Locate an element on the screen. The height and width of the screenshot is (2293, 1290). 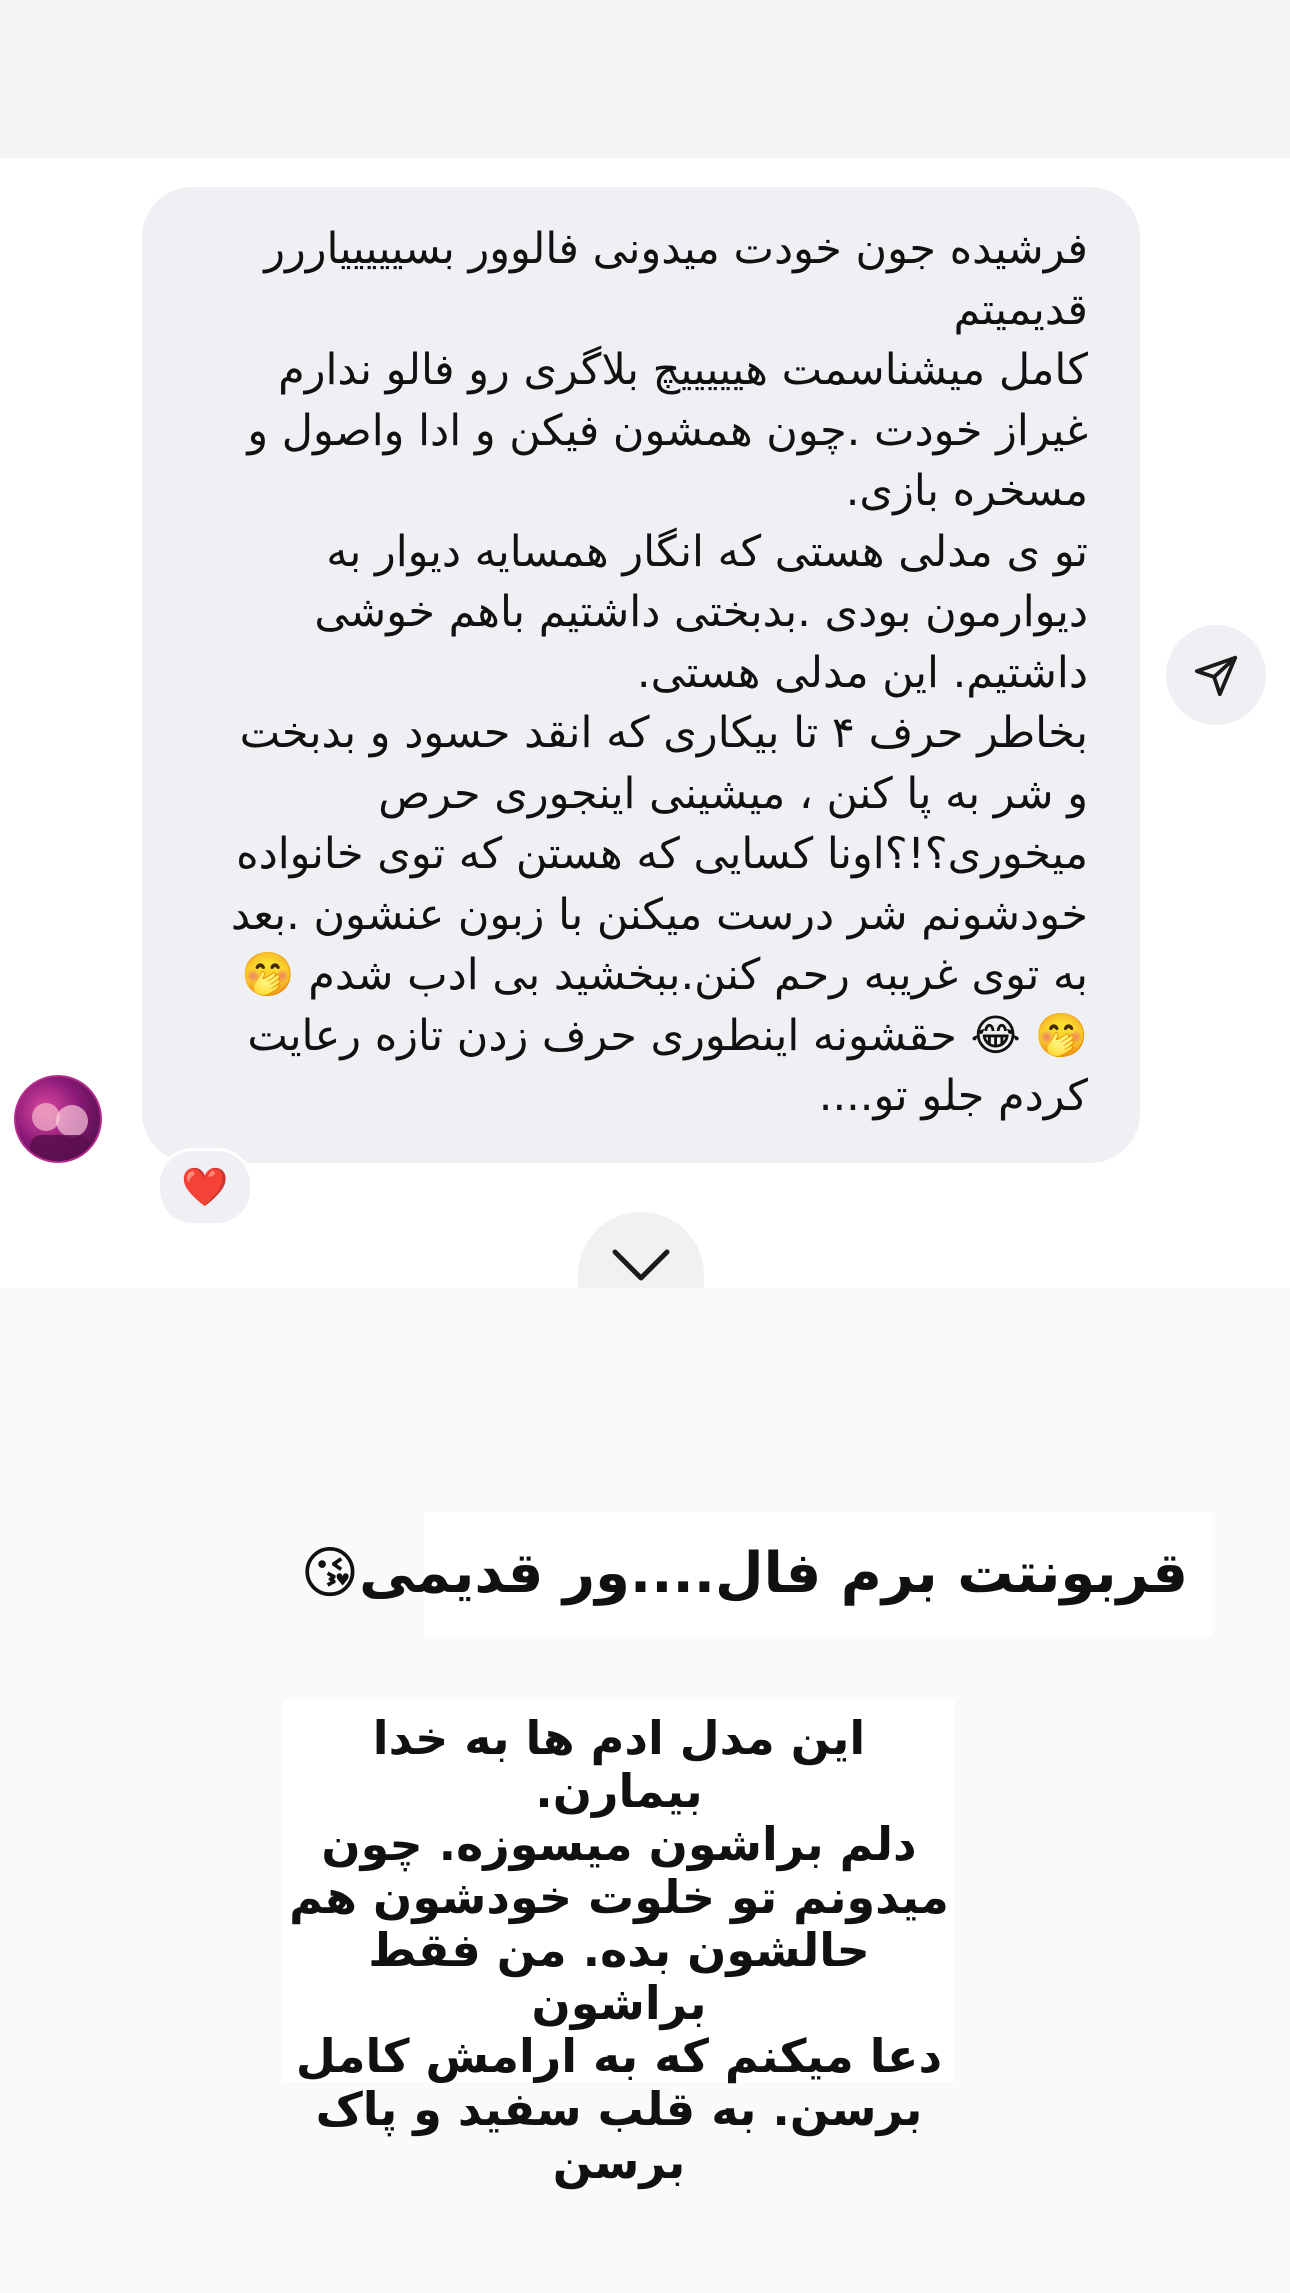
heart-reaction: ❤️ is located at coordinates (205, 1187).